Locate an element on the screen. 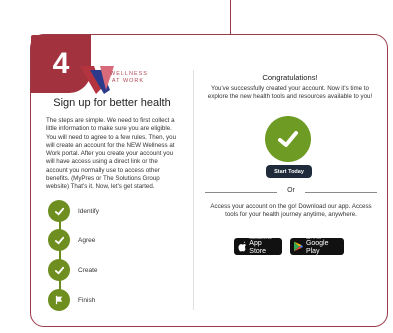 The height and width of the screenshot is (333, 393). google-play-button: GET IT ON Google Play is located at coordinates (317, 246).